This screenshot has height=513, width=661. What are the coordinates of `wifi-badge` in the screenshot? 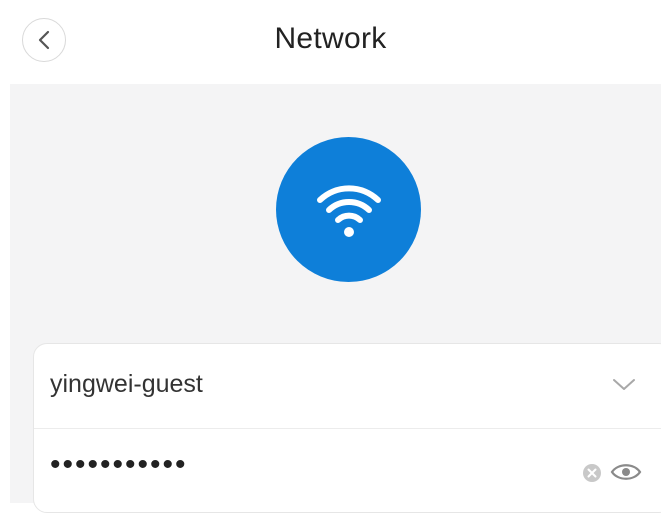 It's located at (348, 209).